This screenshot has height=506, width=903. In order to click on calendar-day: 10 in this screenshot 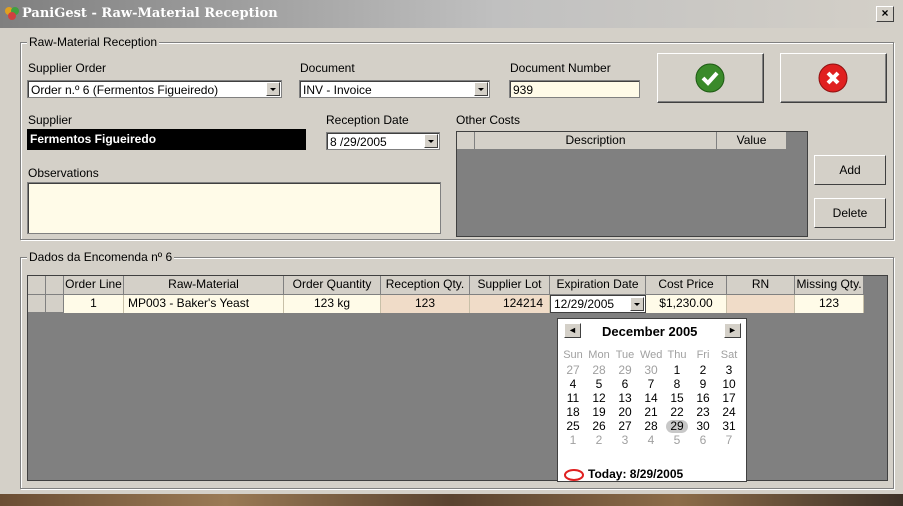, I will do `click(729, 384)`.